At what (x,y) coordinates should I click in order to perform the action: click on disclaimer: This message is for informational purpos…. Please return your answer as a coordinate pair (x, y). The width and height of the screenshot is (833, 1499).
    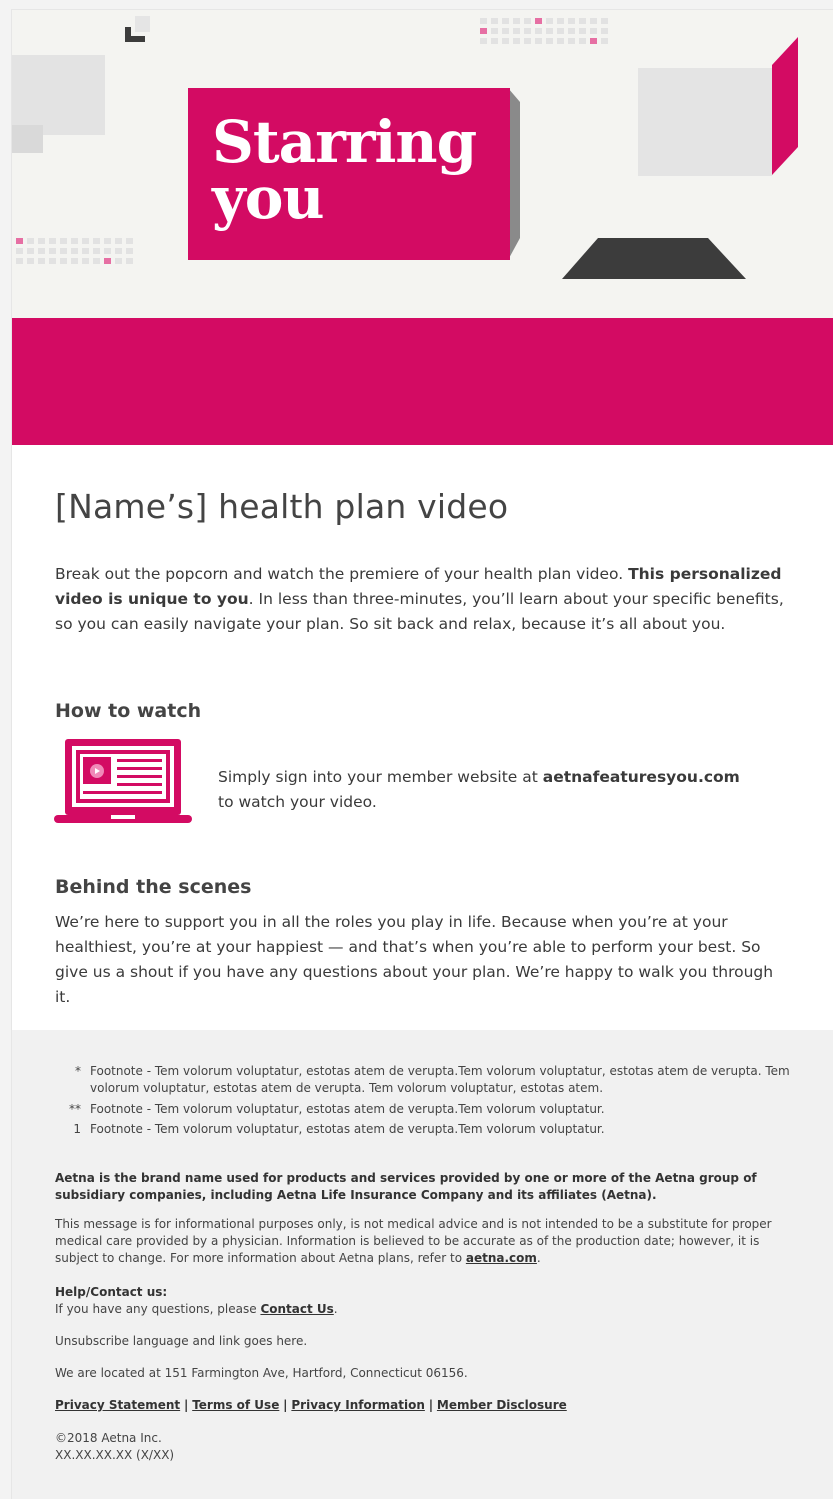
    Looking at the image, I should click on (425, 1241).